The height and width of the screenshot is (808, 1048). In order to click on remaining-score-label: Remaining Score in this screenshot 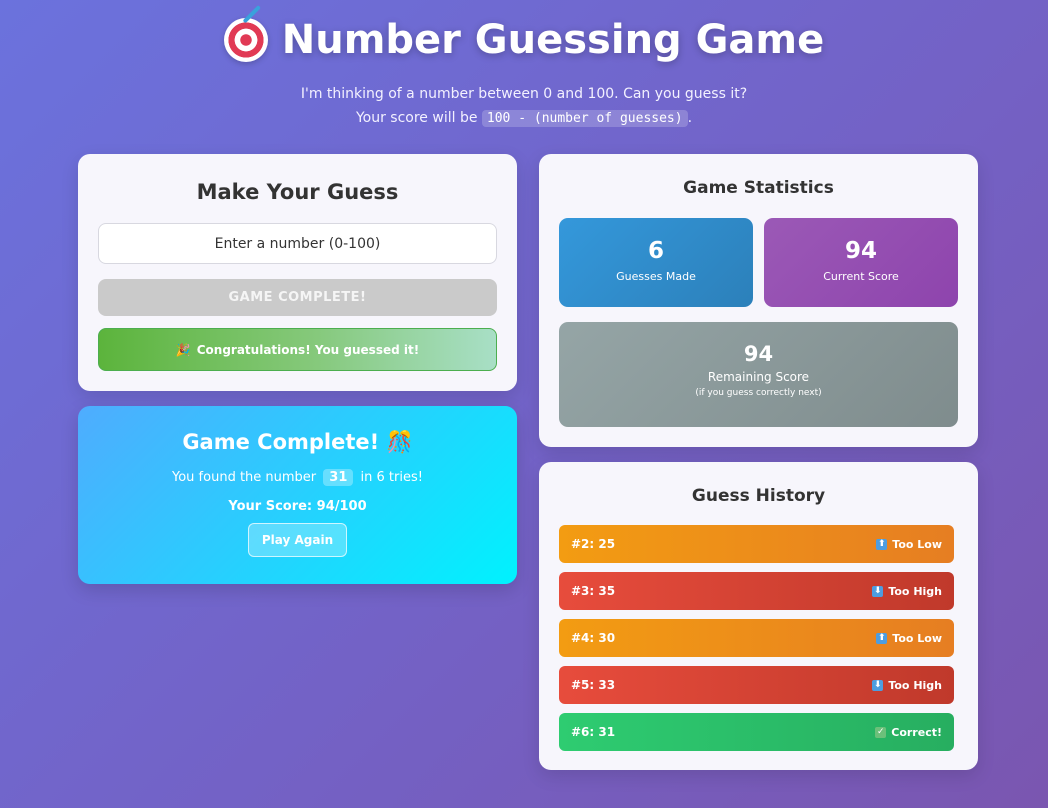, I will do `click(758, 377)`.